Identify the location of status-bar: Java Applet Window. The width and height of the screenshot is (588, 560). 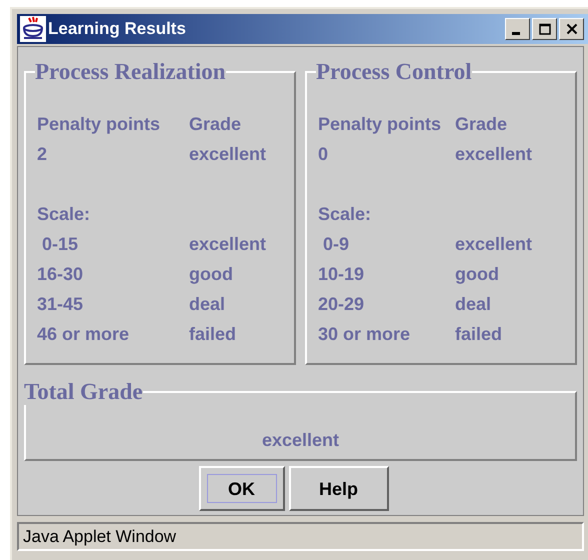
(300, 536).